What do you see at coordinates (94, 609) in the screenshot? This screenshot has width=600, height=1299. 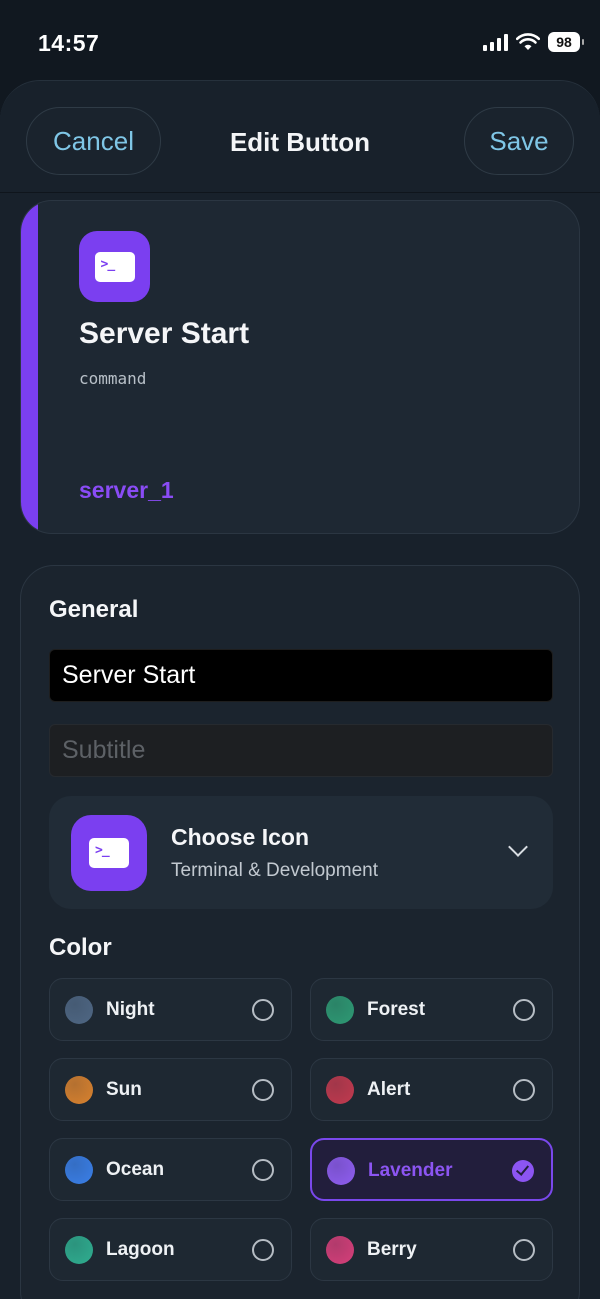 I see `general-section-label: General` at bounding box center [94, 609].